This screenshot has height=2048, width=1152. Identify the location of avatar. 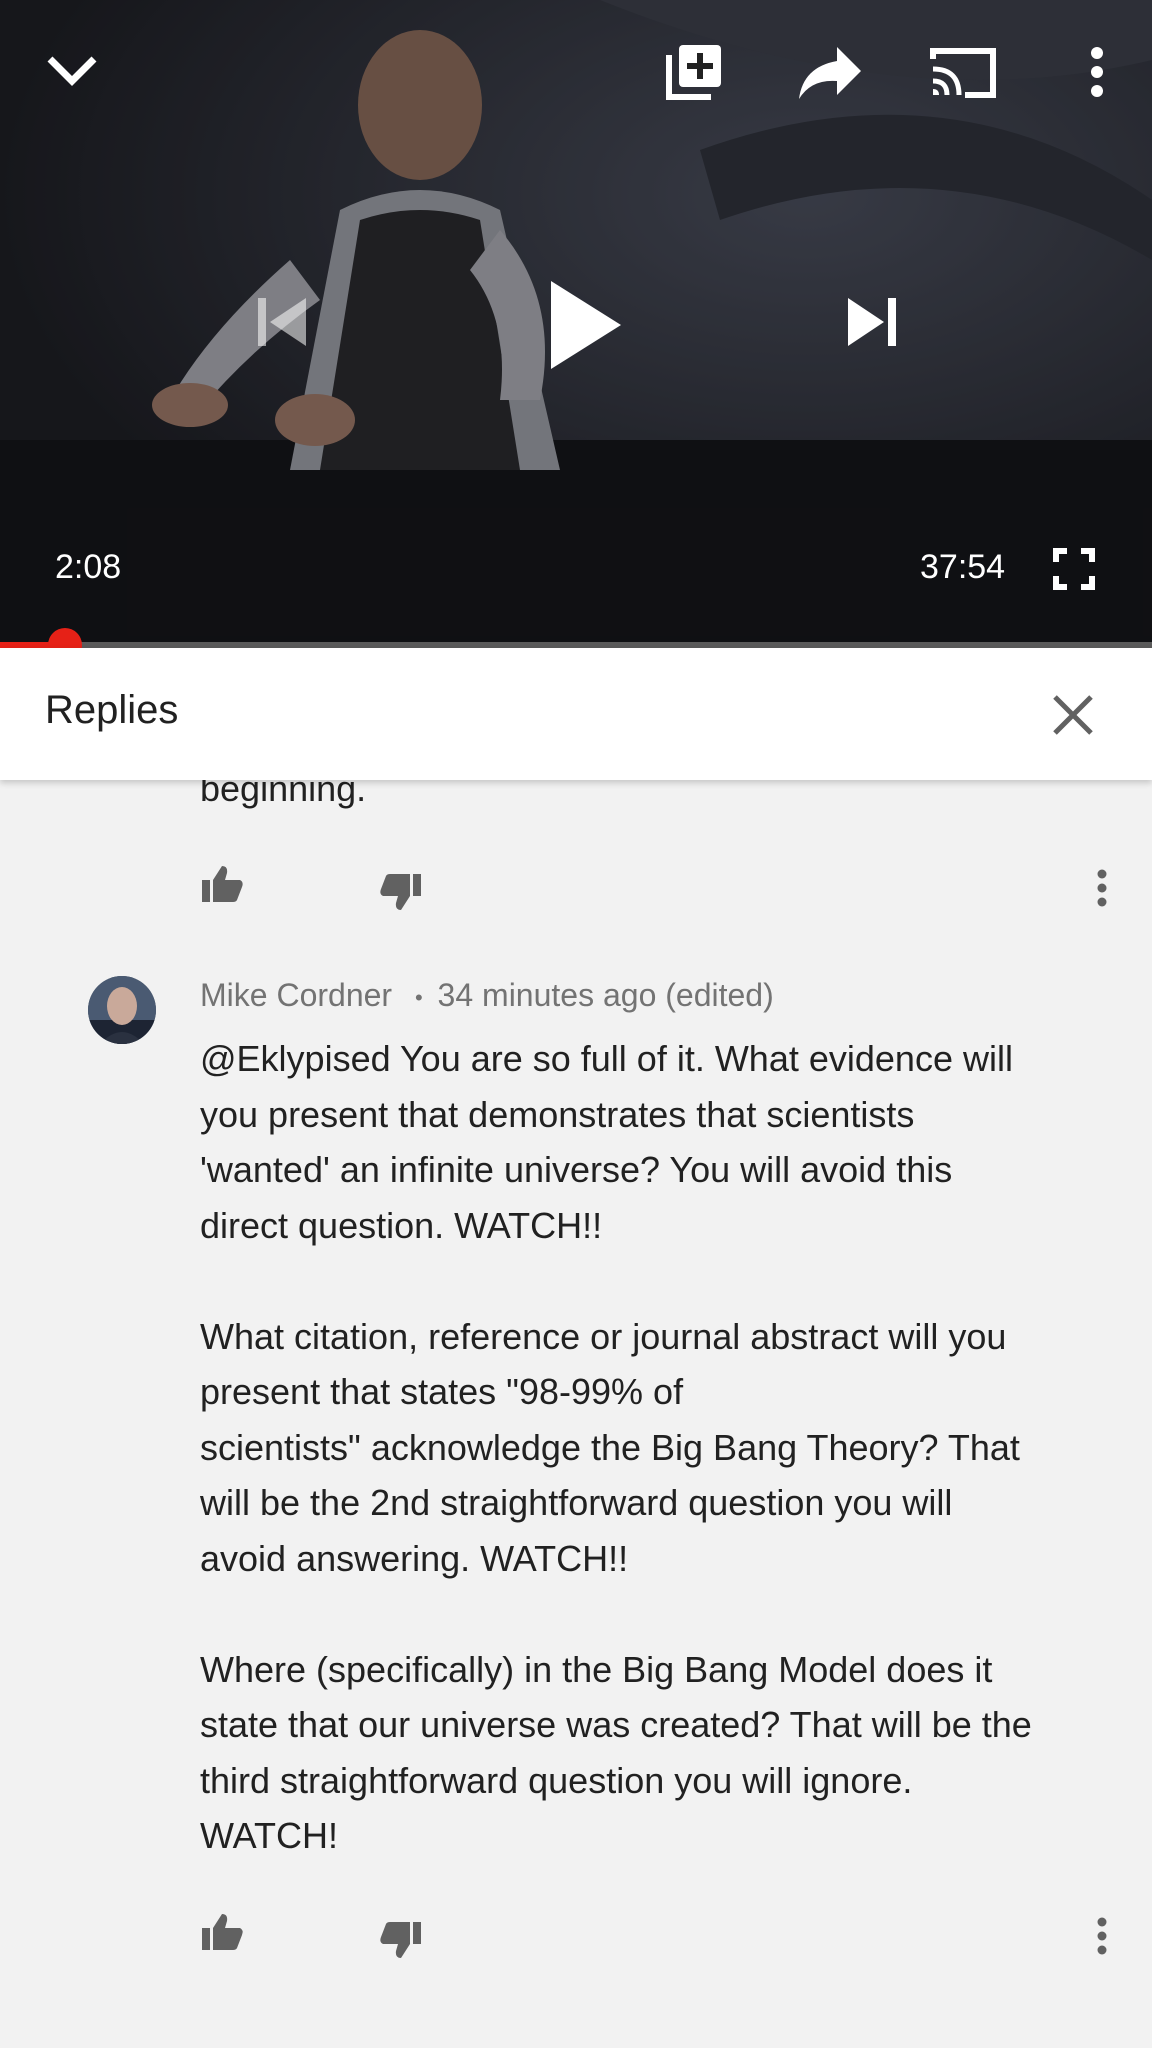
(122, 1010).